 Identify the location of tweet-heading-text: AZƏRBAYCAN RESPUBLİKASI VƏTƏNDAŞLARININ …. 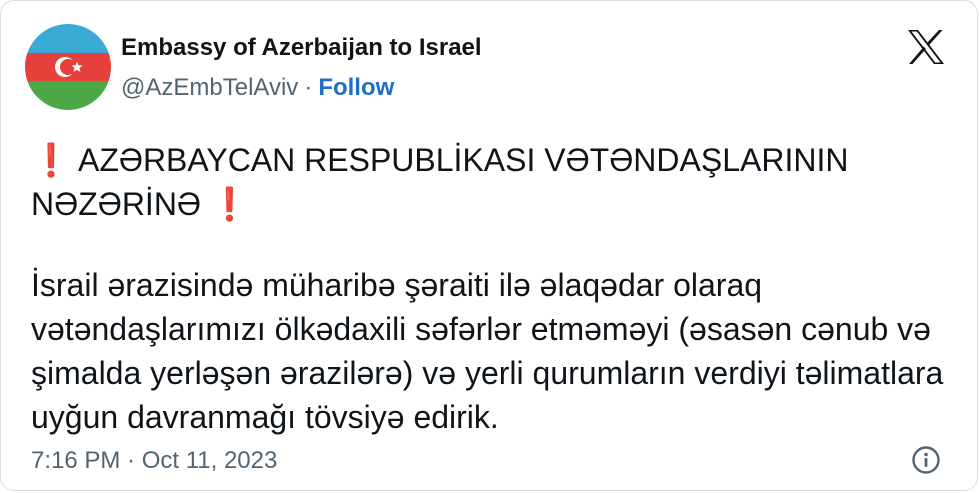
(440, 182).